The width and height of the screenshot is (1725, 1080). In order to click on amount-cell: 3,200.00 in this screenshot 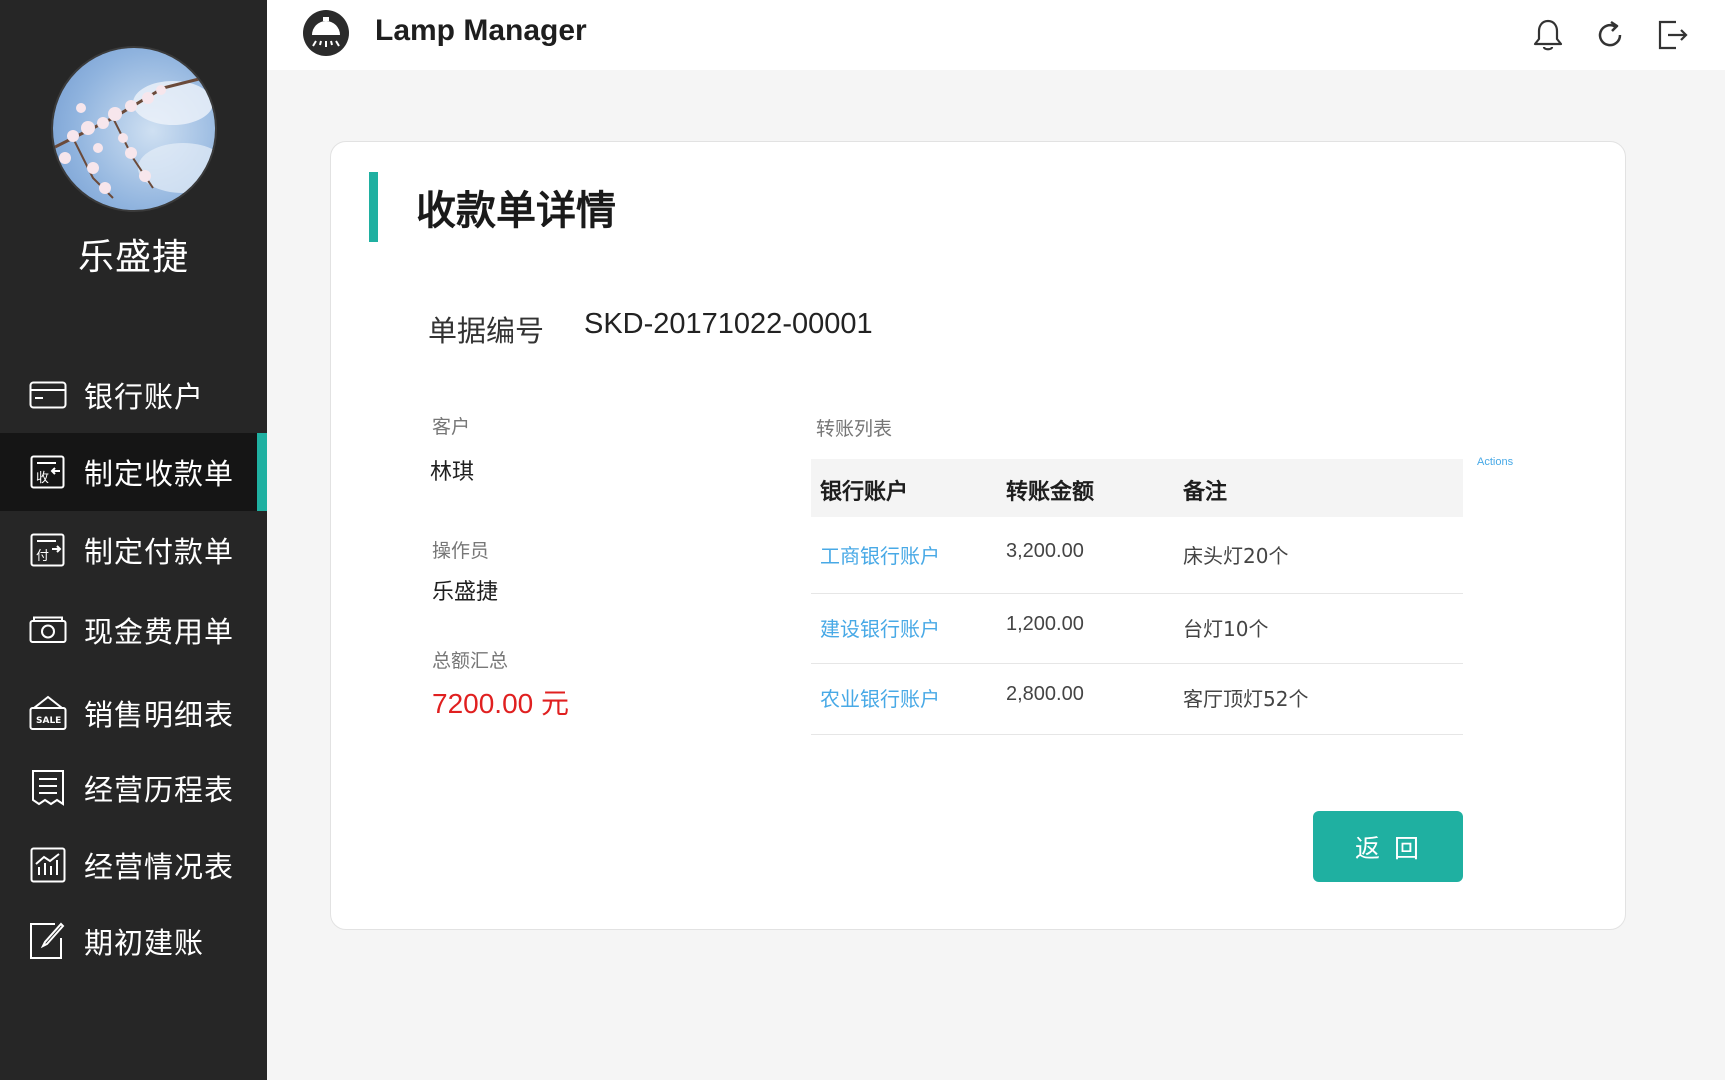, I will do `click(1045, 551)`.